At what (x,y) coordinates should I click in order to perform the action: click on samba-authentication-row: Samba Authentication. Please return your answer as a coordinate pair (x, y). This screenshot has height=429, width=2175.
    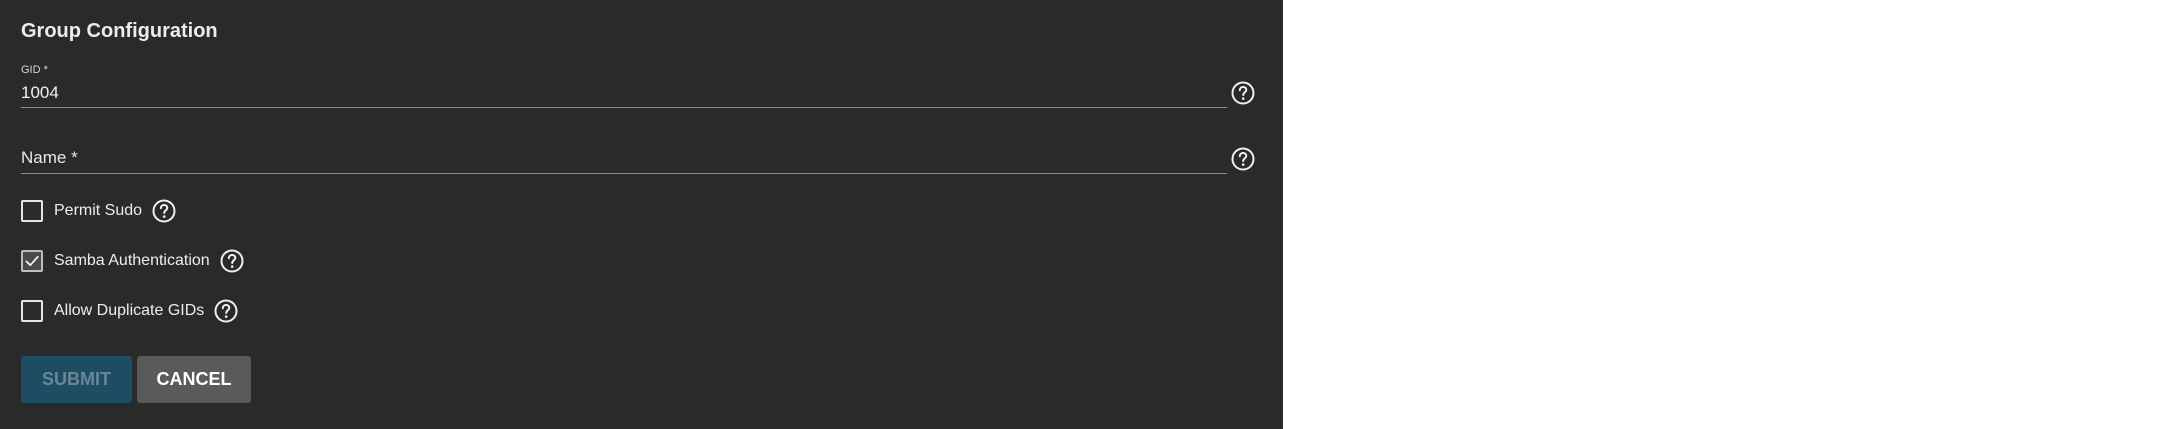
    Looking at the image, I should click on (133, 261).